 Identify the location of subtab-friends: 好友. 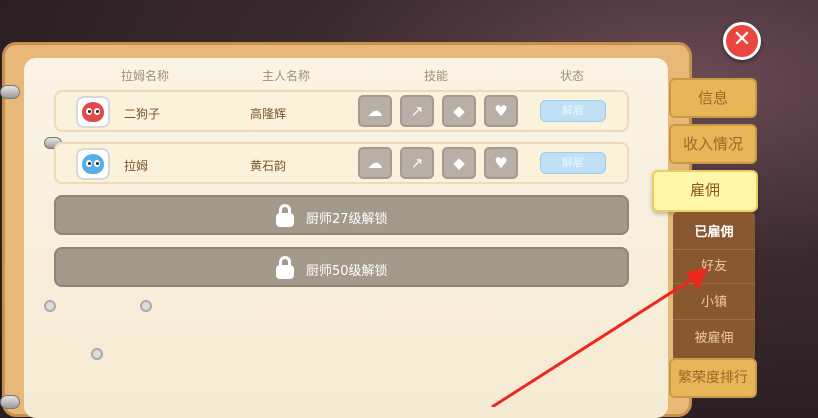
(714, 267).